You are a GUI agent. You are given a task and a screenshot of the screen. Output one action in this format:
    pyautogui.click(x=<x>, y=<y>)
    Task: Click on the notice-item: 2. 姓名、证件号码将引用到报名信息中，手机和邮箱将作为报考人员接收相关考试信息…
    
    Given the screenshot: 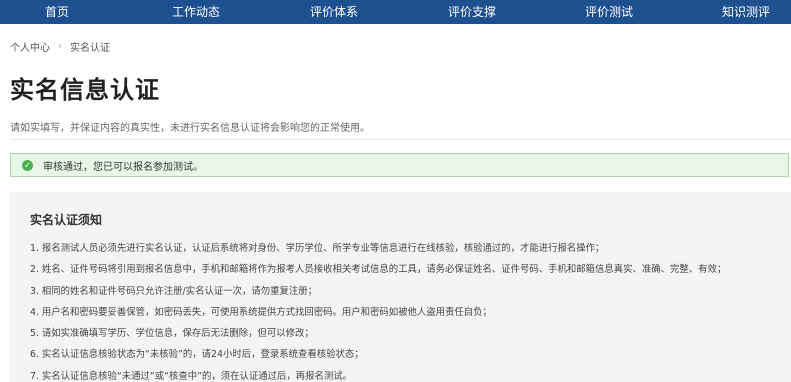 What is the action you would take?
    pyautogui.click(x=378, y=270)
    